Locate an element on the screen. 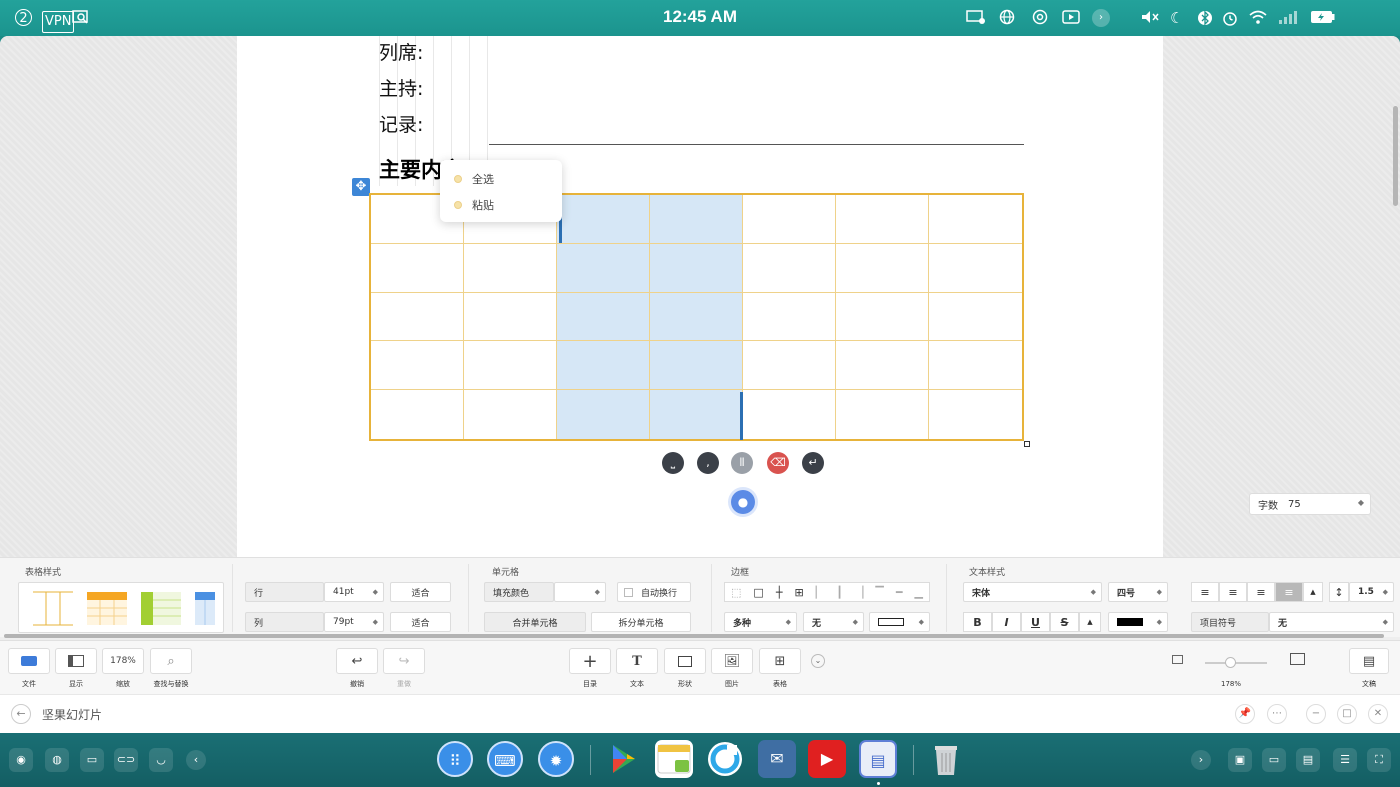 This screenshot has height=787, width=1400. row-height-stepper: 41pt ◆ is located at coordinates (354, 592).